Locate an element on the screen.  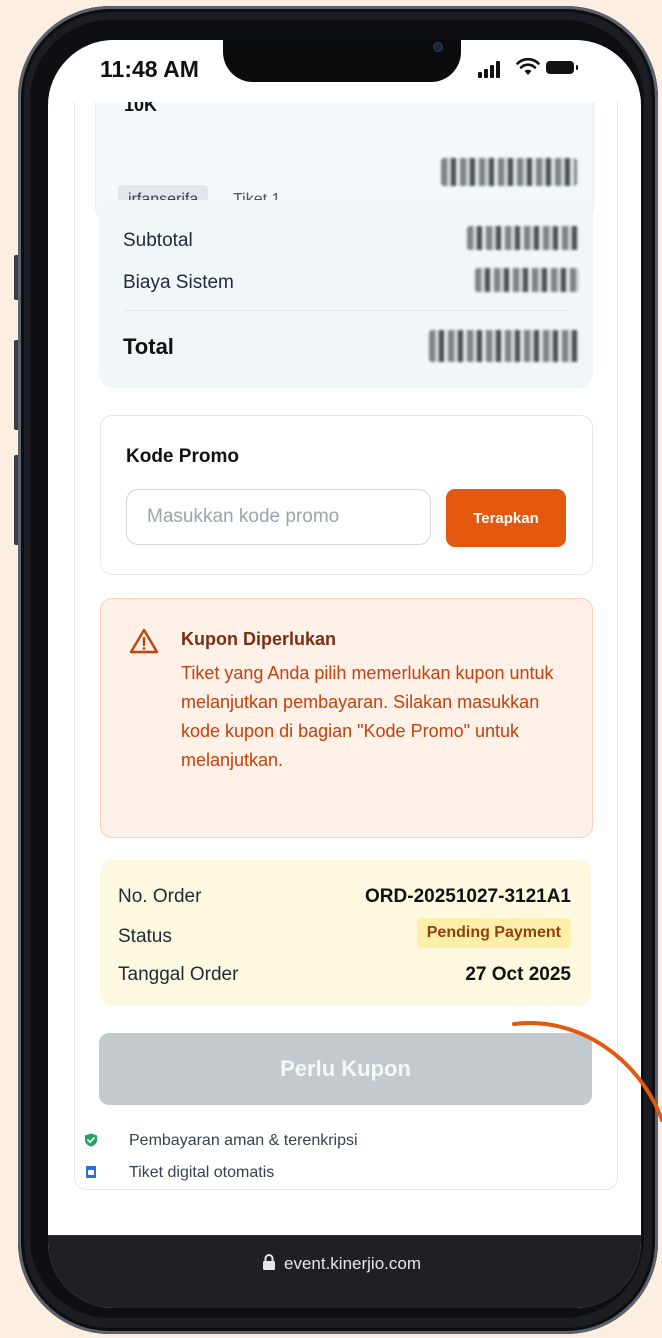
total-label: Total is located at coordinates (148, 346).